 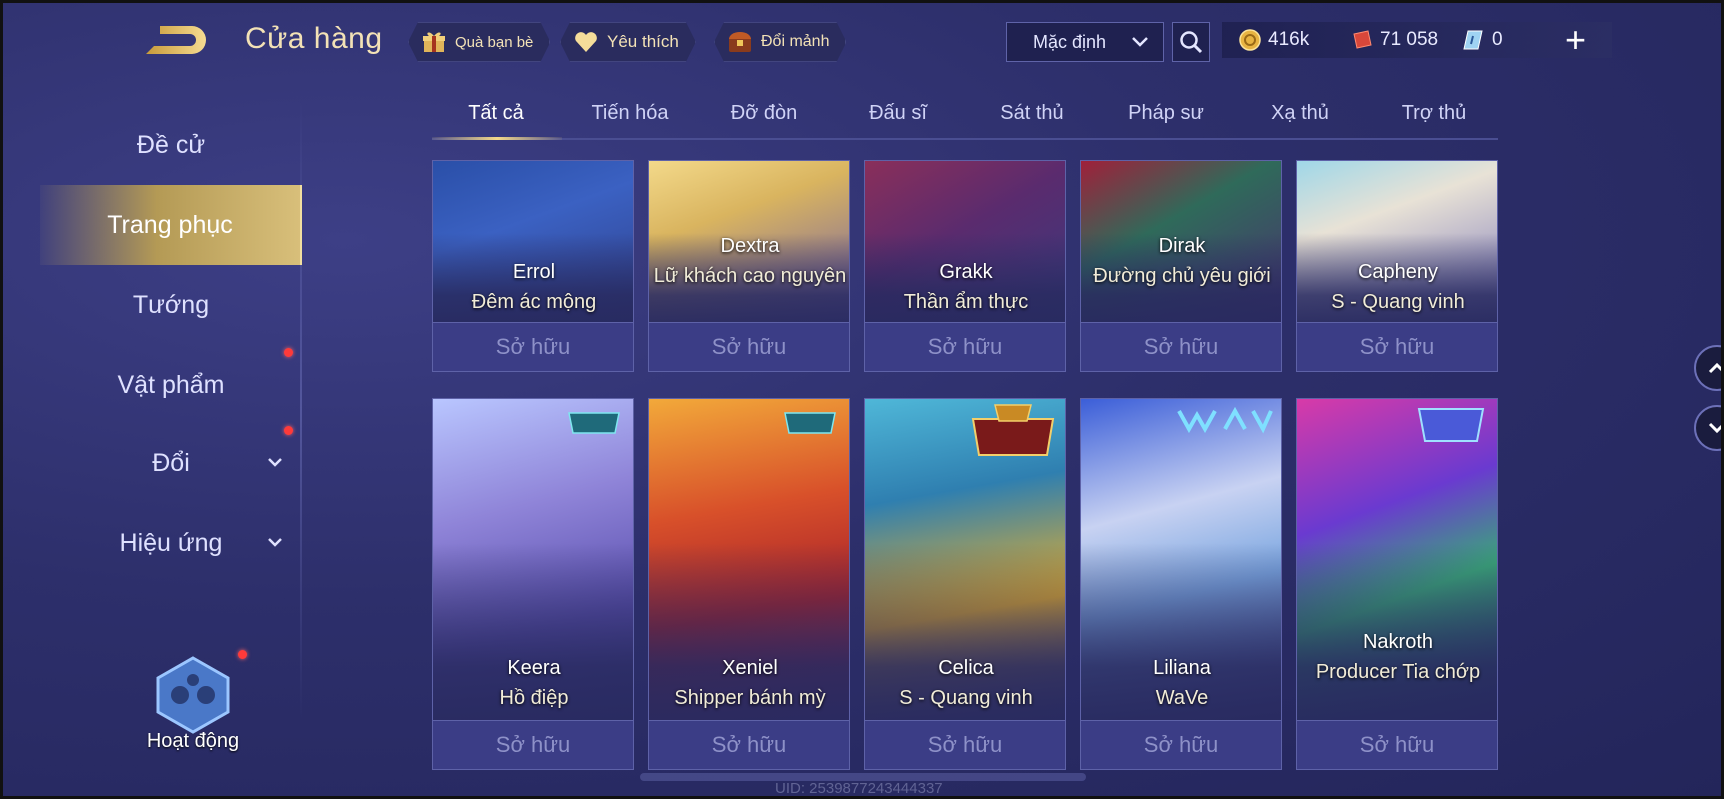 I want to click on activity-button: Hoạt động, so click(x=193, y=705).